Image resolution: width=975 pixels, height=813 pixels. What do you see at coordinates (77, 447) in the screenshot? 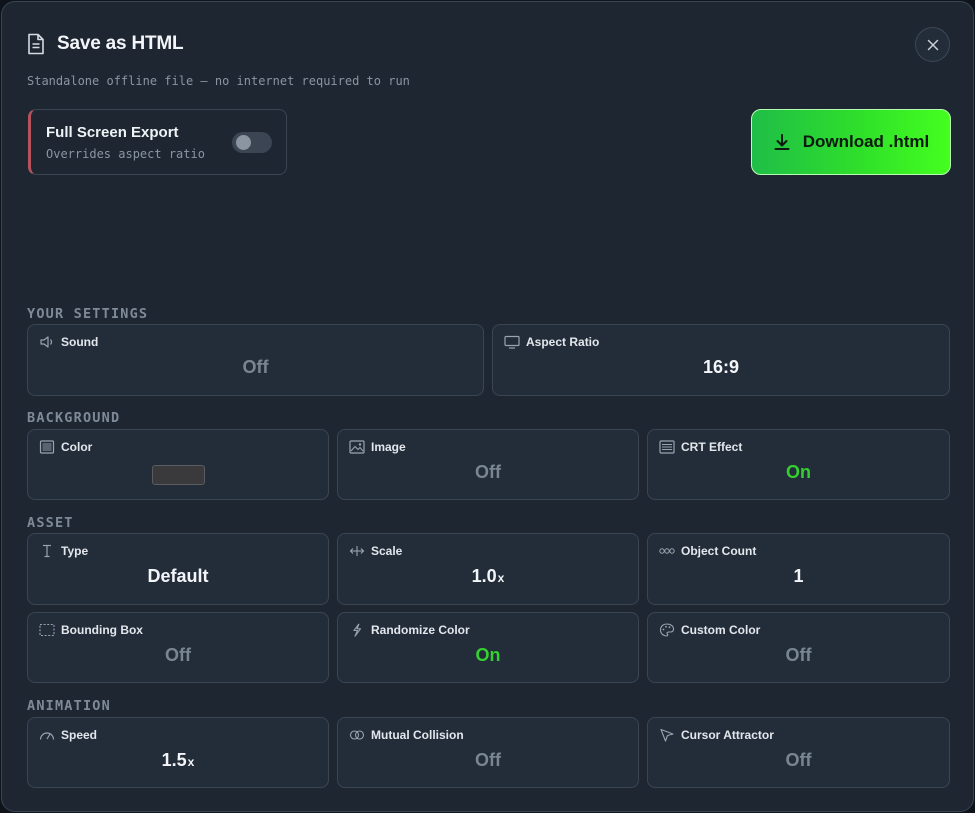
I see `background-color-label: Color` at bounding box center [77, 447].